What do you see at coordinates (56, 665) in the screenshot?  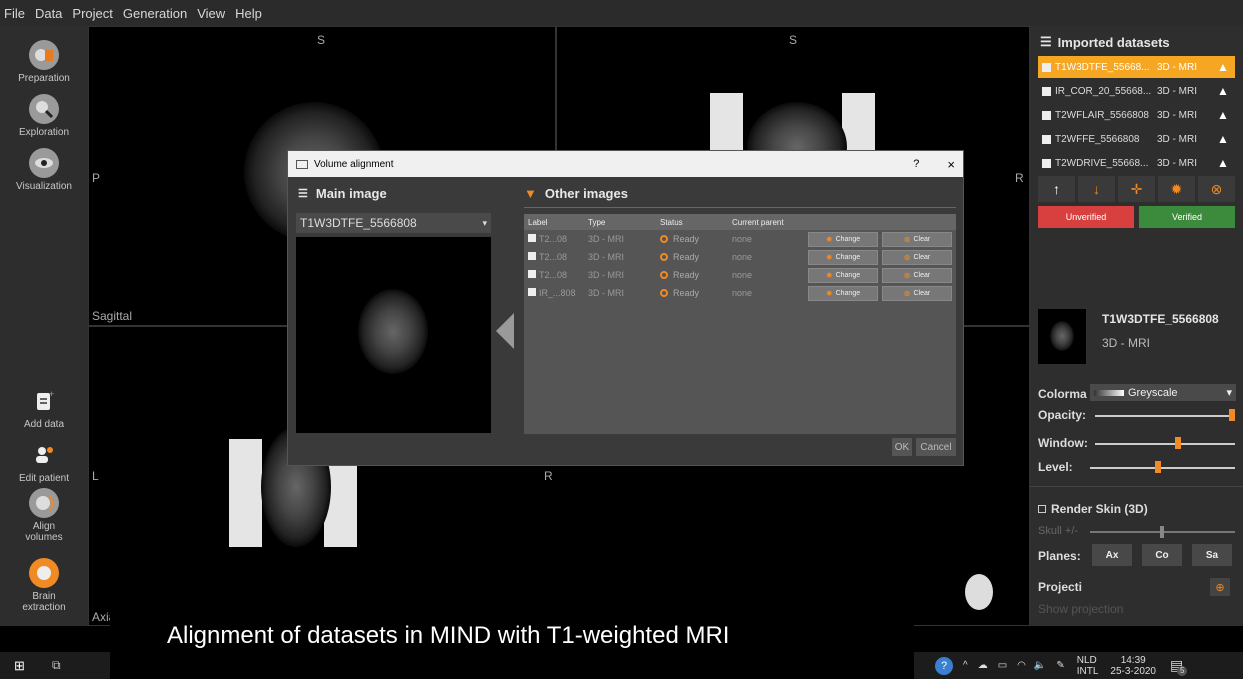 I see `task-view-icon: ⧉` at bounding box center [56, 665].